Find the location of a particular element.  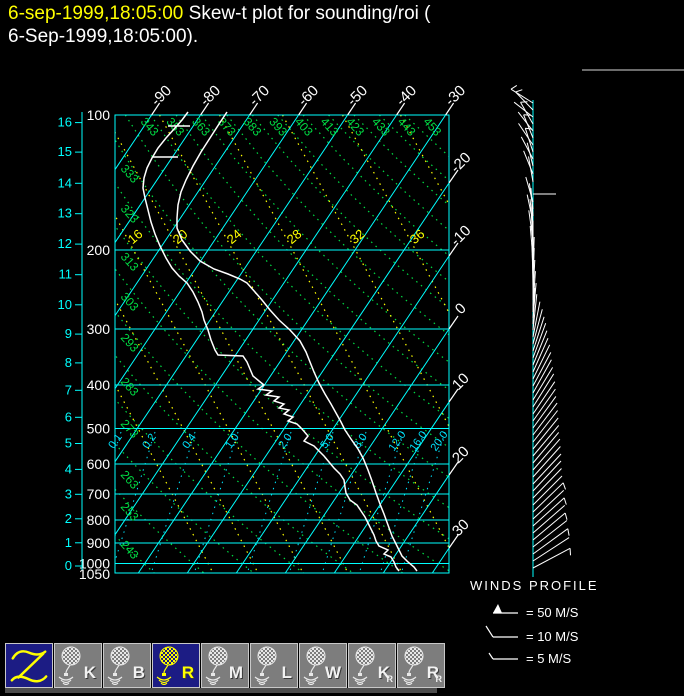

svg-text: 393 is located at coordinates (278, 127).